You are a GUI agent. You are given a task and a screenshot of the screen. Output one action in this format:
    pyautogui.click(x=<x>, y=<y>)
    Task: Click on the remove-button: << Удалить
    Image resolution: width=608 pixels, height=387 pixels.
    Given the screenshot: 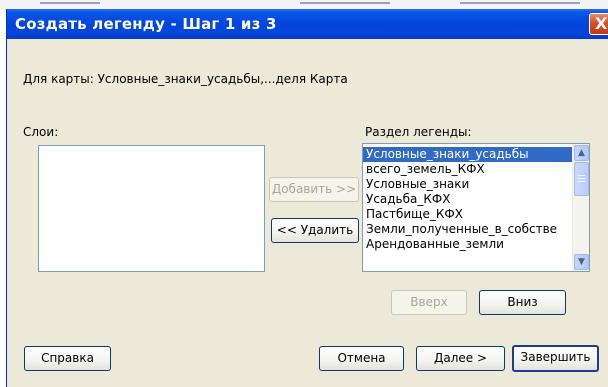 What is the action you would take?
    pyautogui.click(x=315, y=230)
    